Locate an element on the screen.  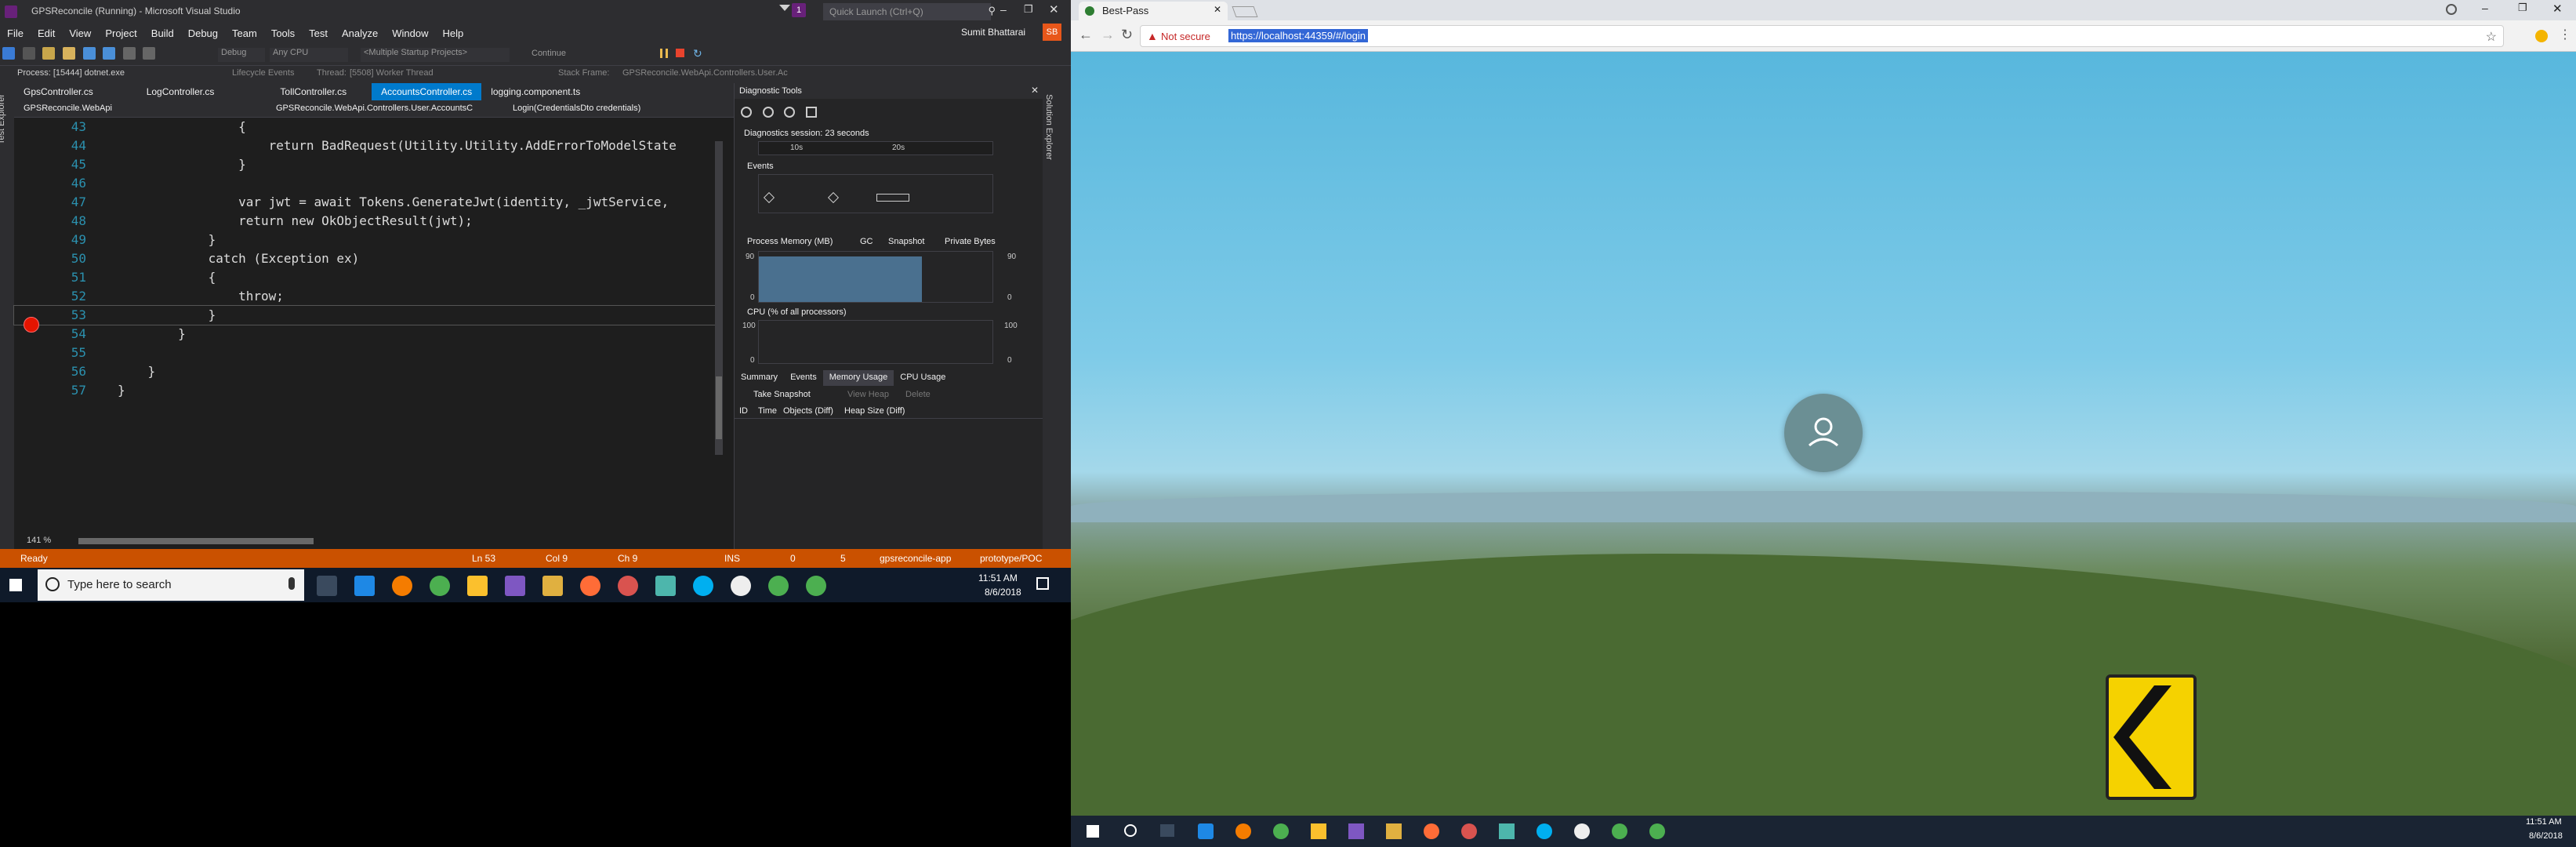
horizontal-scrollbar is located at coordinates (196, 541).